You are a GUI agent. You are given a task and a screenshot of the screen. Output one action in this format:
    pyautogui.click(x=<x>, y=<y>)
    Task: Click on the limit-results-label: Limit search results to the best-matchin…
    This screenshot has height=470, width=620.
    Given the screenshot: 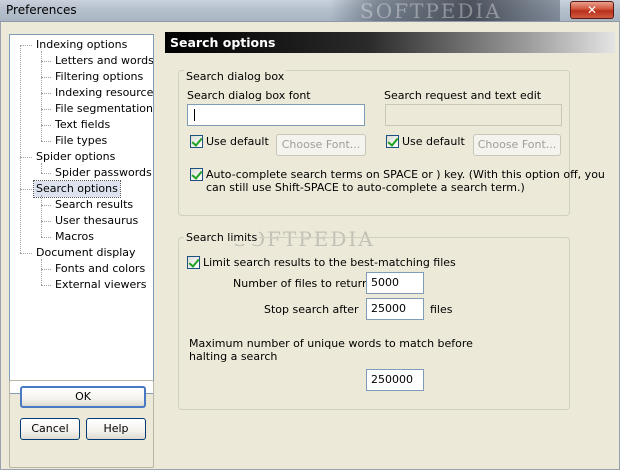 What is the action you would take?
    pyautogui.click(x=329, y=262)
    